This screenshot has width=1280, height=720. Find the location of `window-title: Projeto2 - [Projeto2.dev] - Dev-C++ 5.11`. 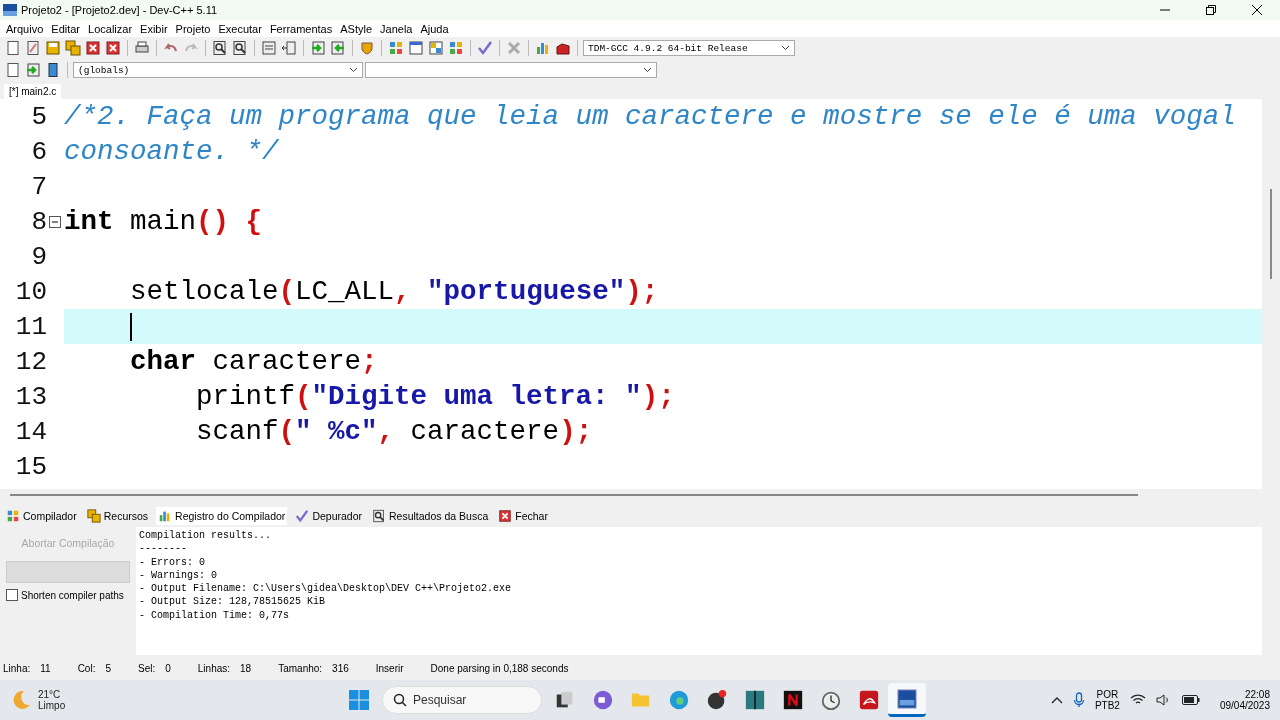

window-title: Projeto2 - [Projeto2.dev] - Dev-C++ 5.11 is located at coordinates (120, 10).